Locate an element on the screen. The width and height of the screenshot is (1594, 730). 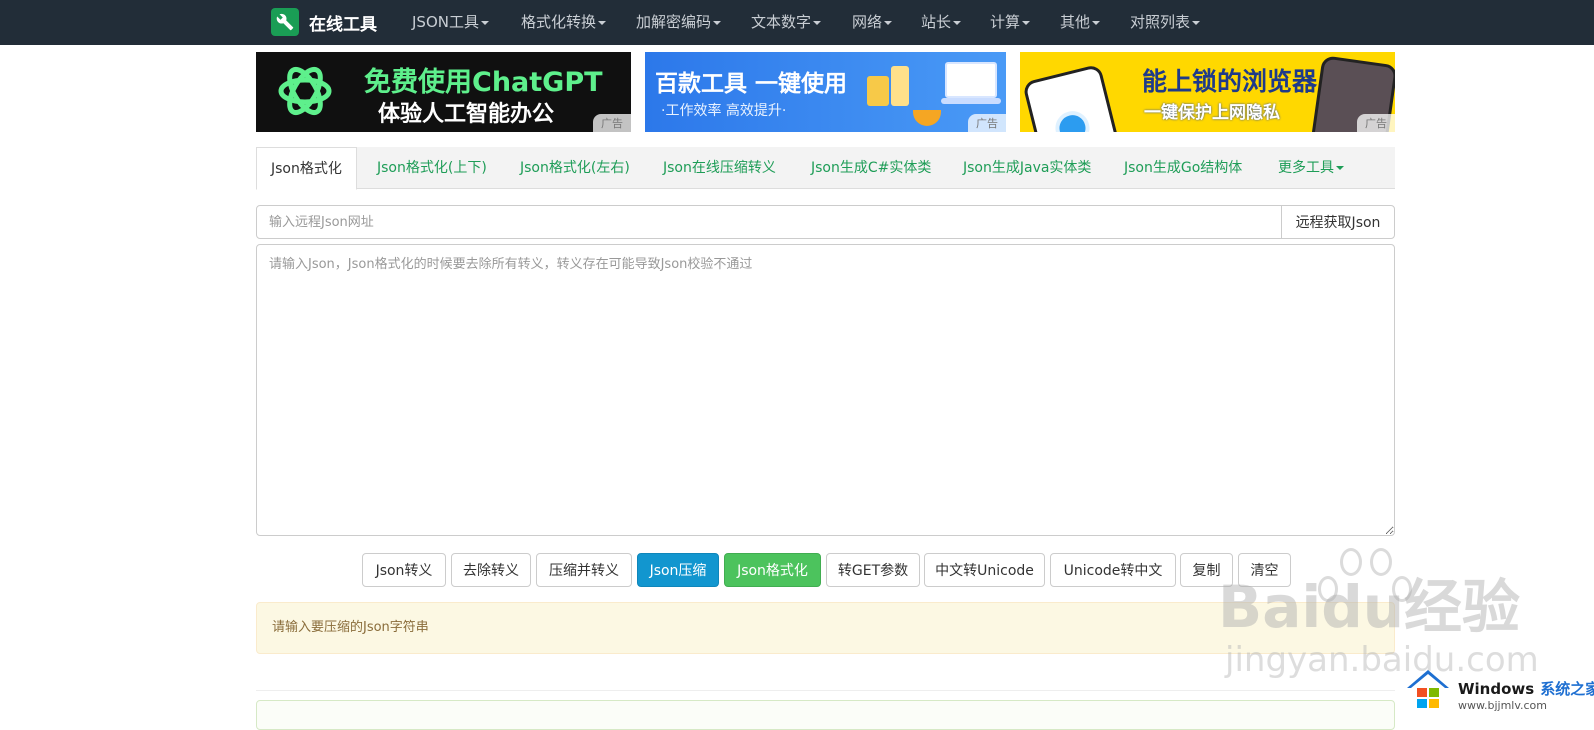
phone-icon is located at coordinates (1072, 97).